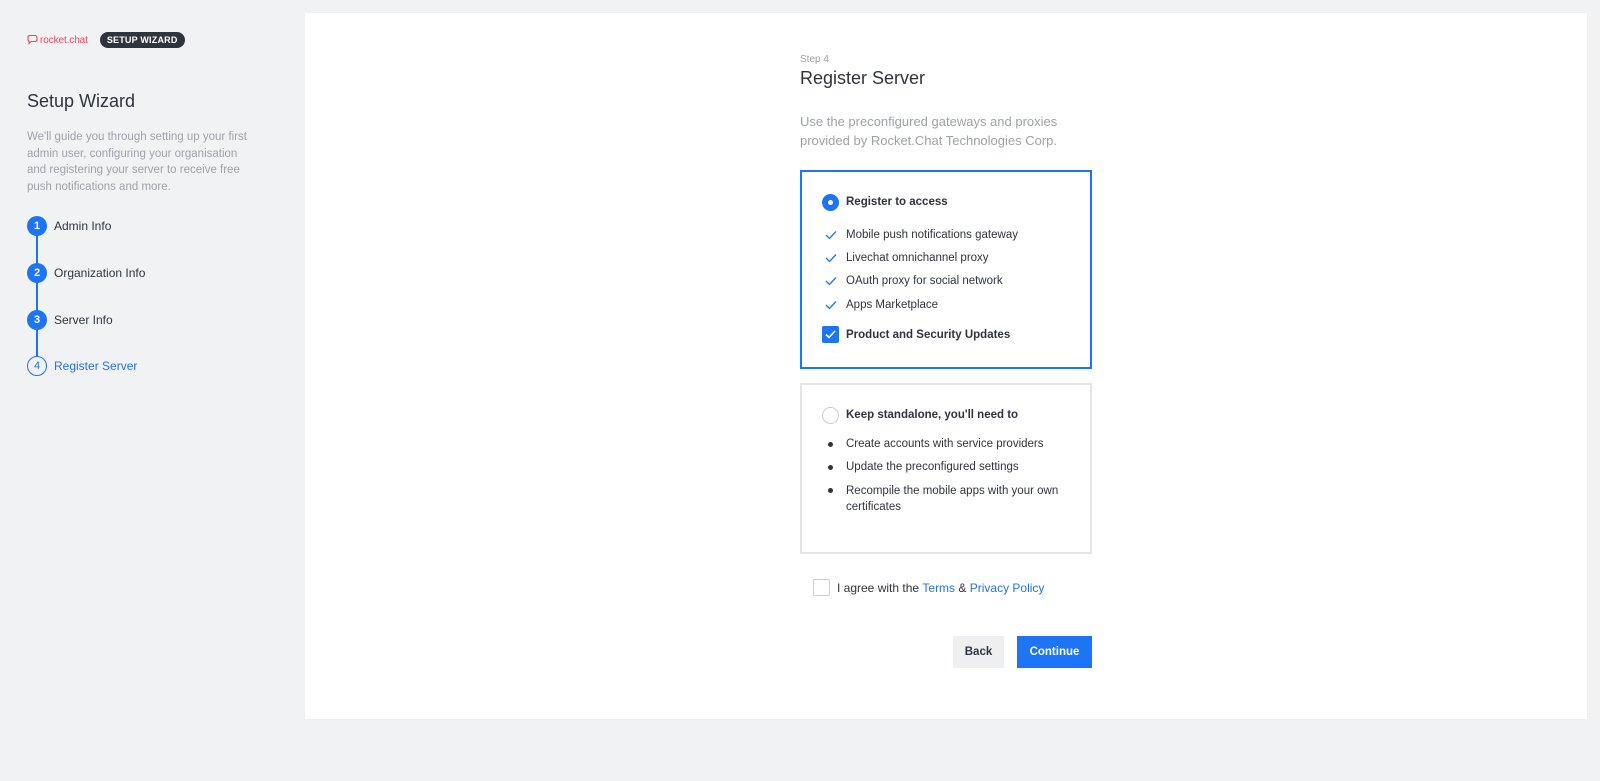  I want to click on page-title: Register Server, so click(863, 78).